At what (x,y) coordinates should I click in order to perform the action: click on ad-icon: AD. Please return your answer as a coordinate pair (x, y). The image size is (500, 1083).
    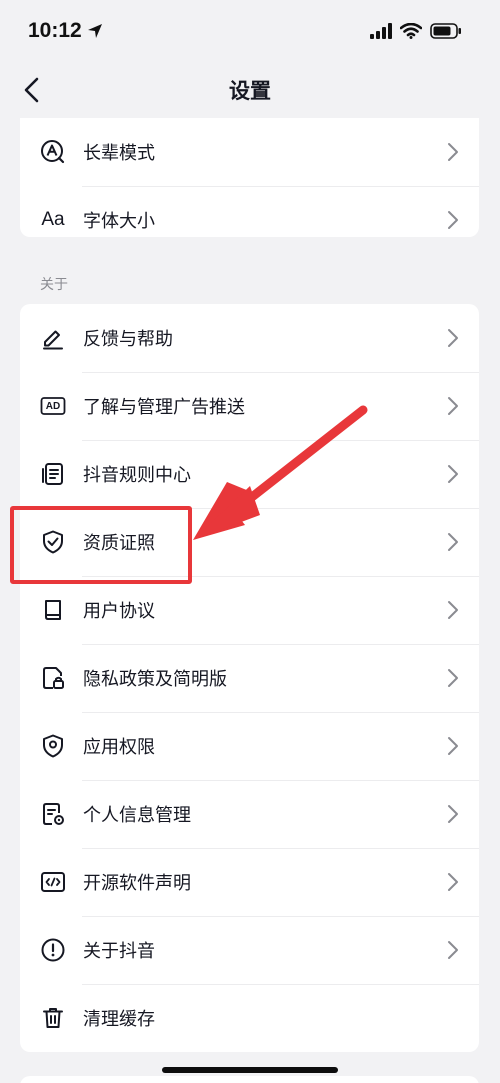
    Looking at the image, I should click on (53, 406).